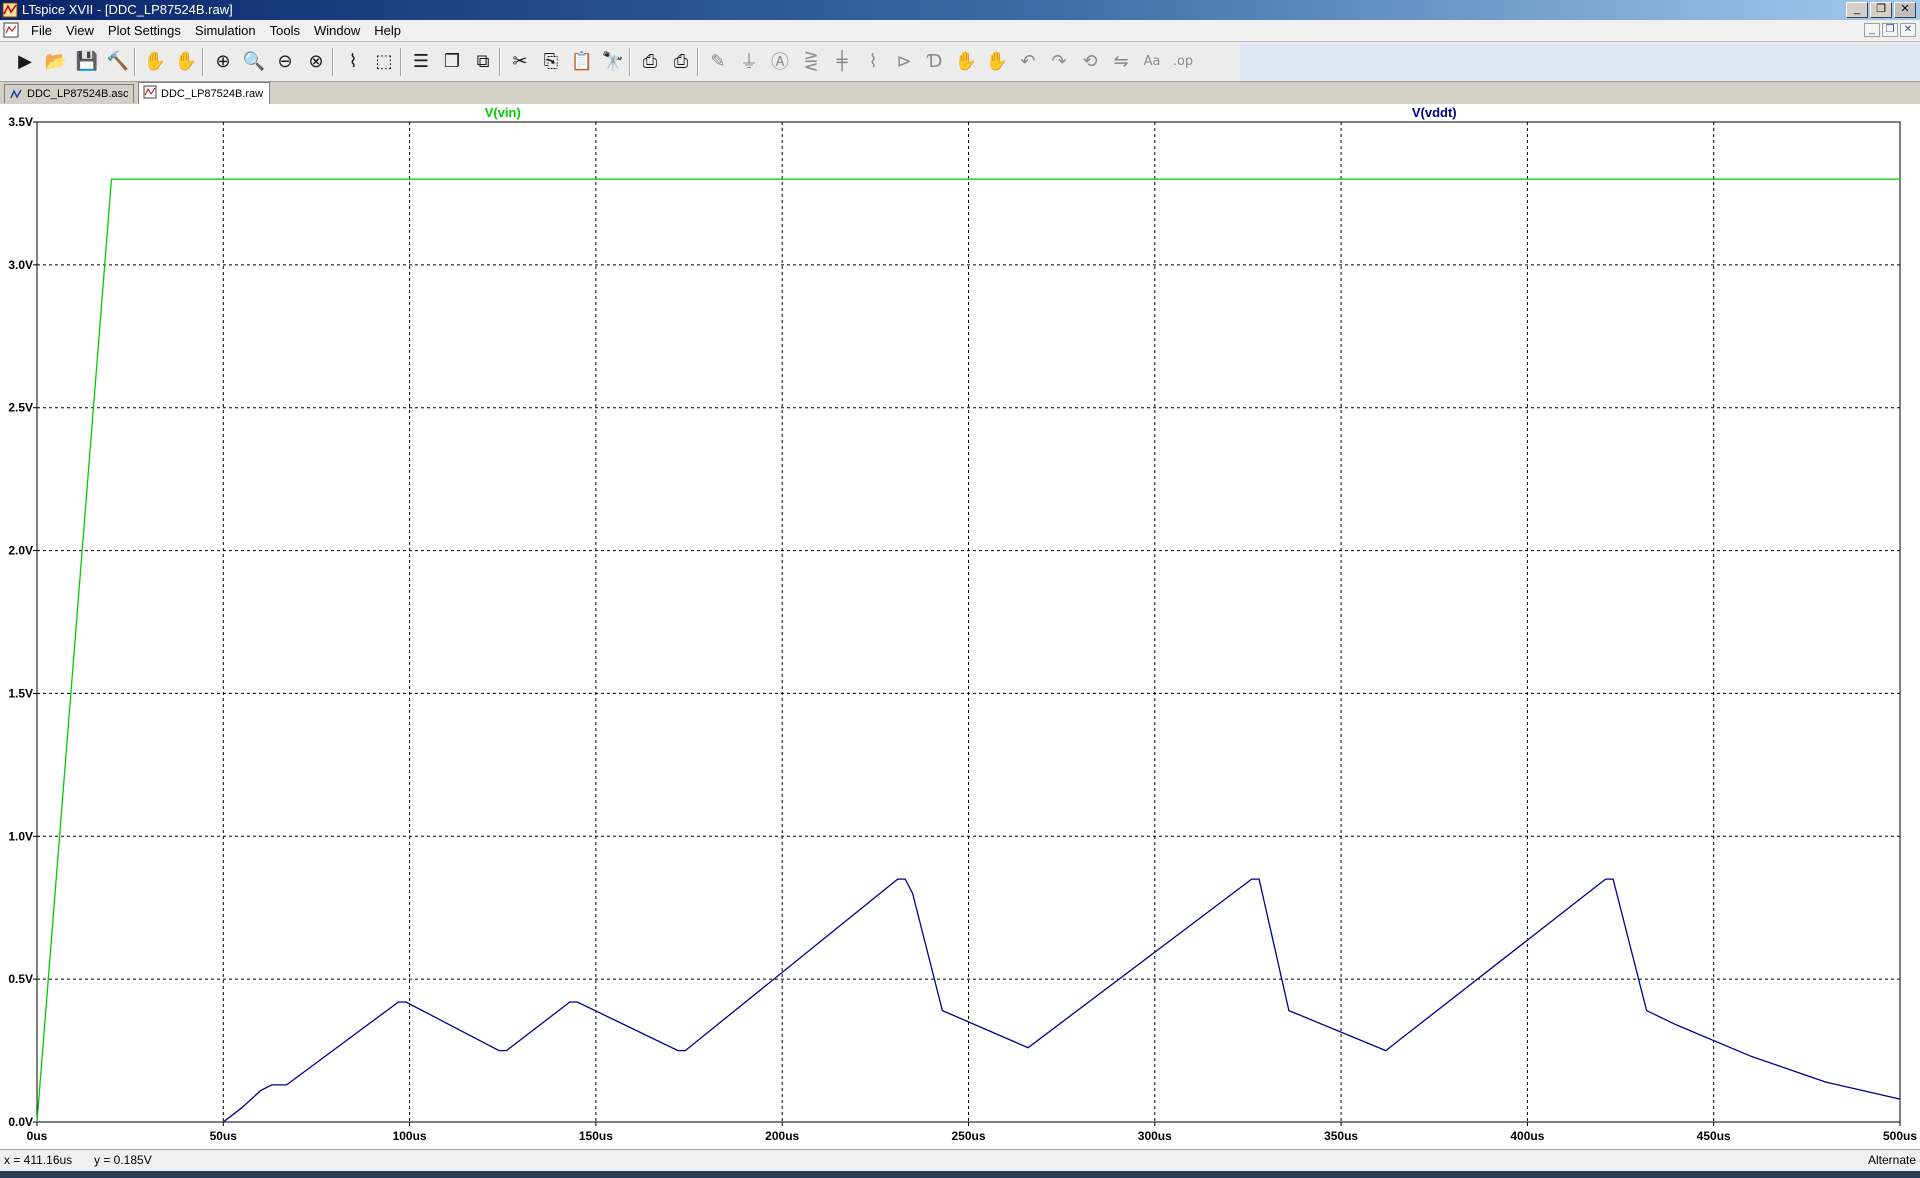  I want to click on waveform-icon, so click(150, 92).